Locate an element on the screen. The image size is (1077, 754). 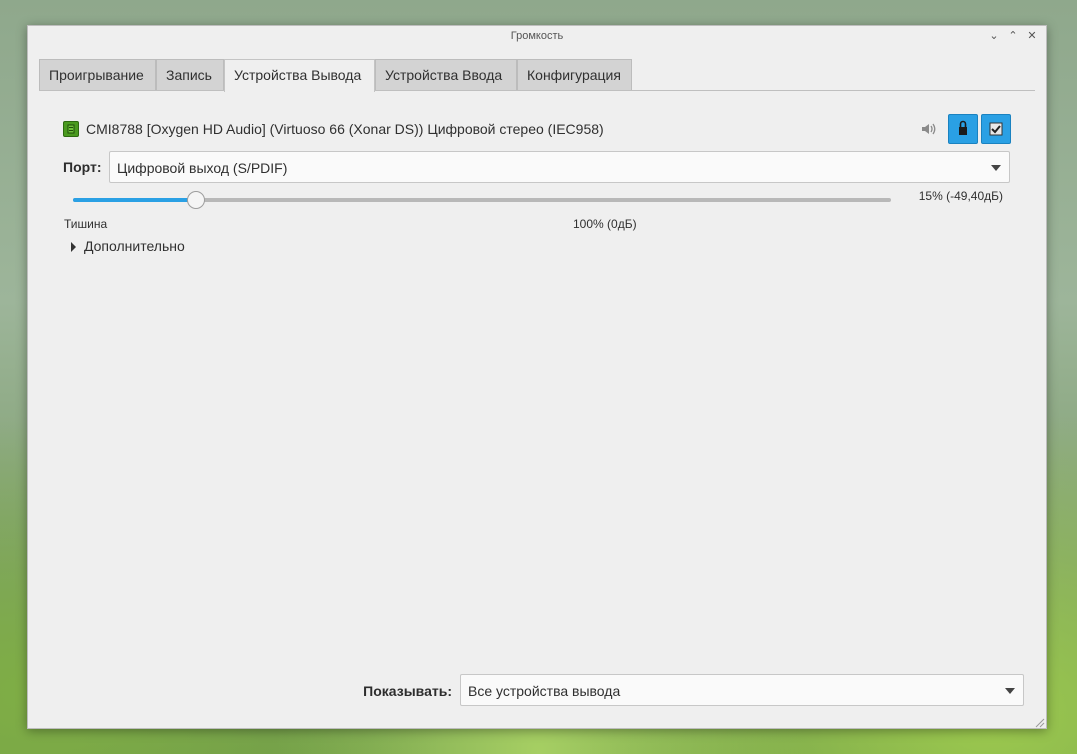
show-filter-select: Все устройства вывода is located at coordinates (742, 690).